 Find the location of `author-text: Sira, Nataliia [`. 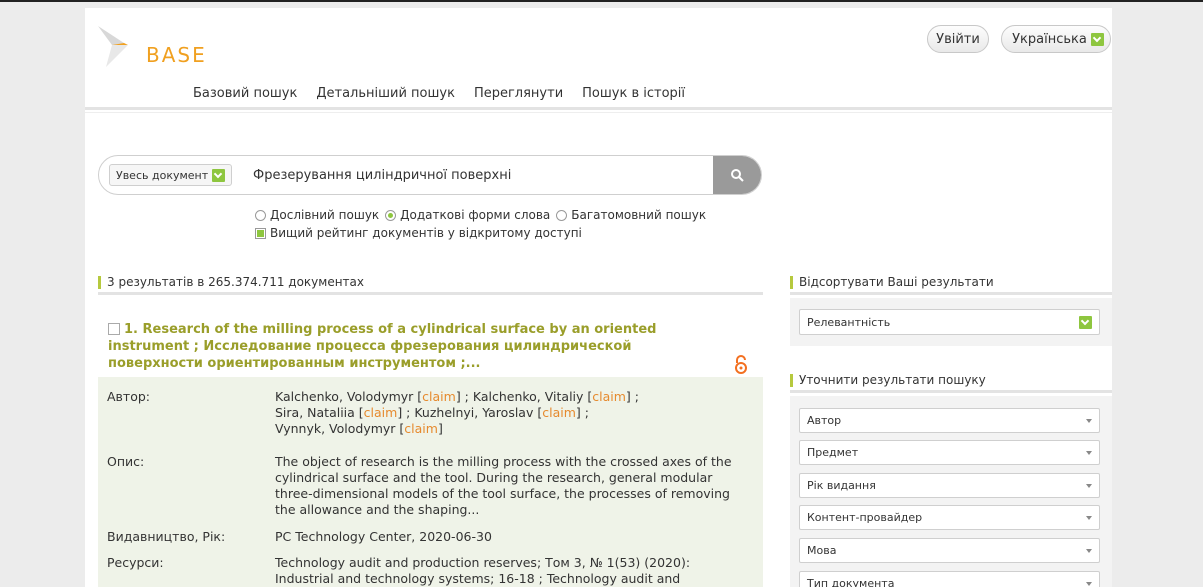

author-text: Sira, Nataliia [ is located at coordinates (319, 412).